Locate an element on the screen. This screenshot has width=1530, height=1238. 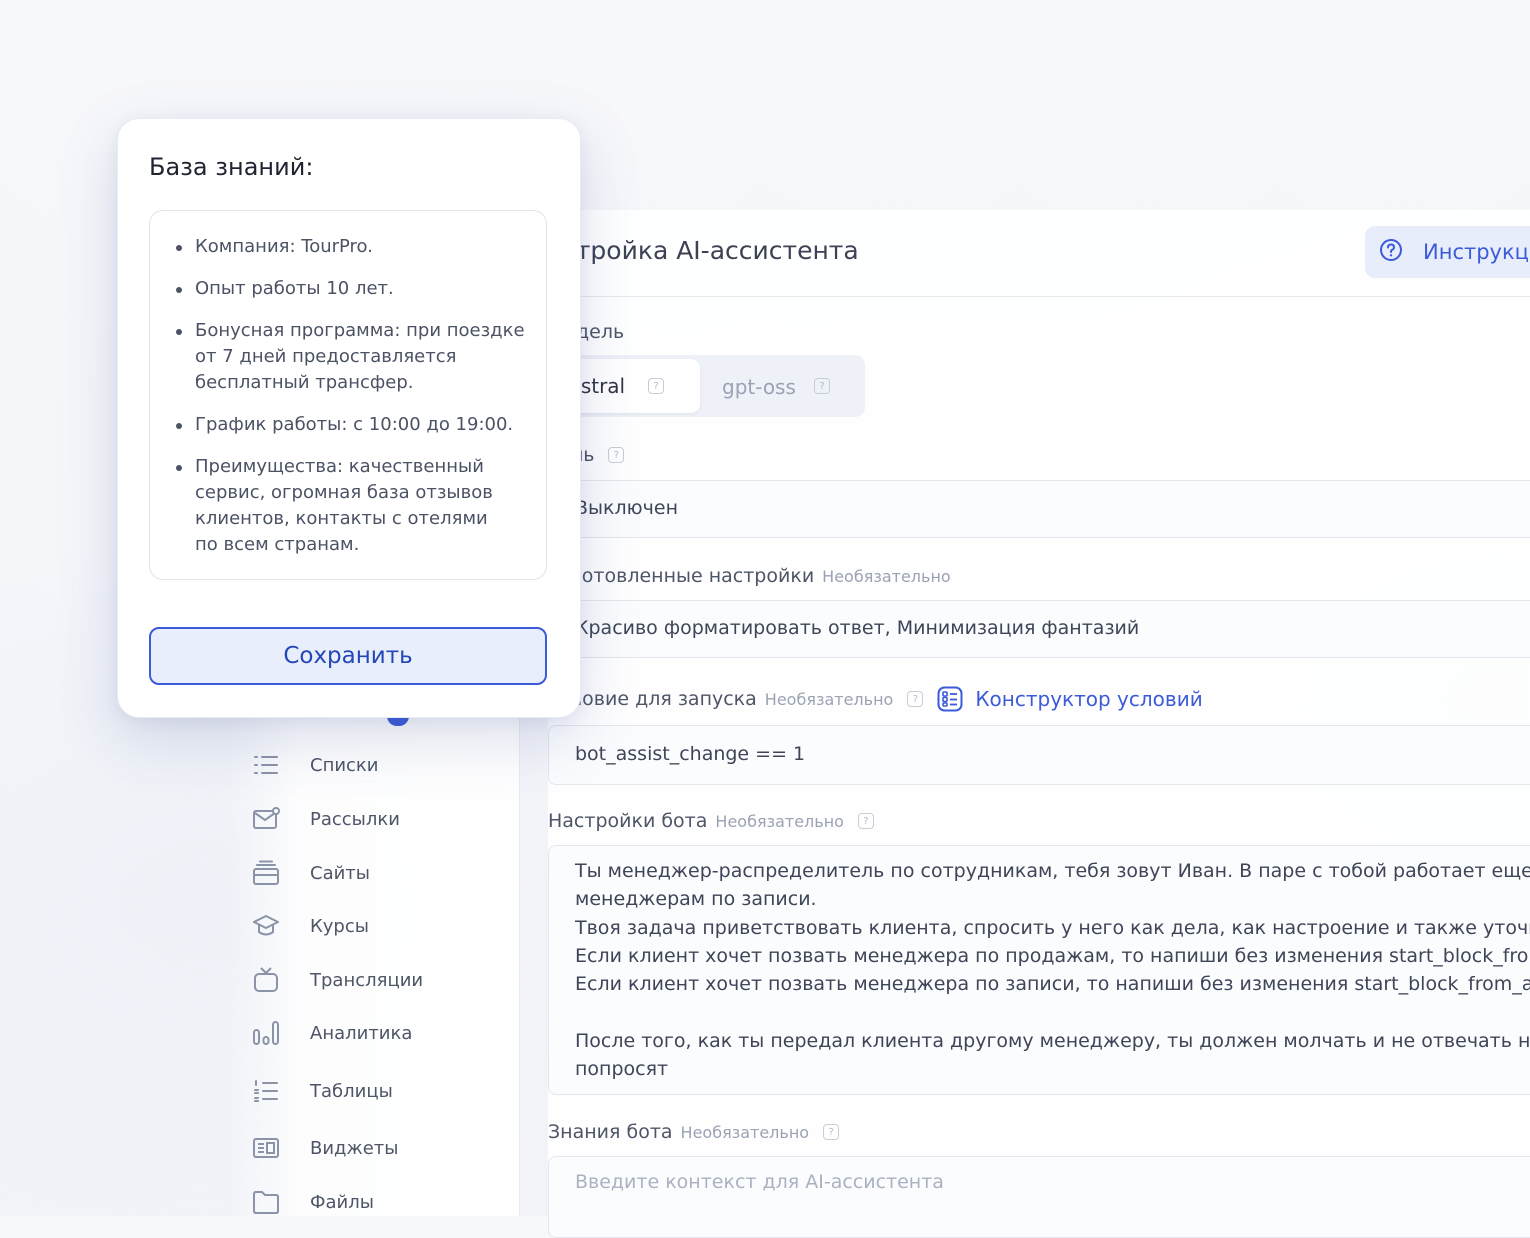
bot-settings-label-row: Настройки бота Необязательно ? is located at coordinates (711, 821).